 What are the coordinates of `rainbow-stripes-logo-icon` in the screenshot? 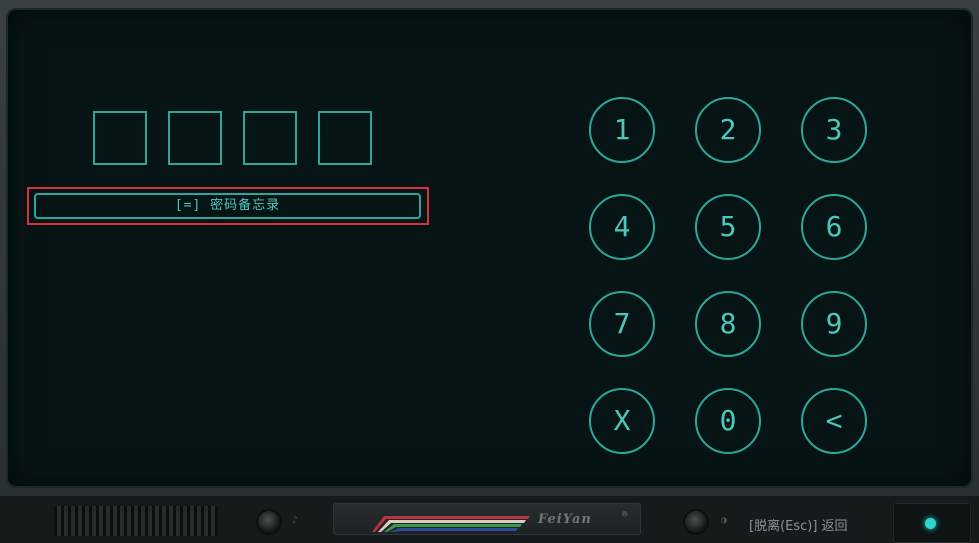 It's located at (451, 524).